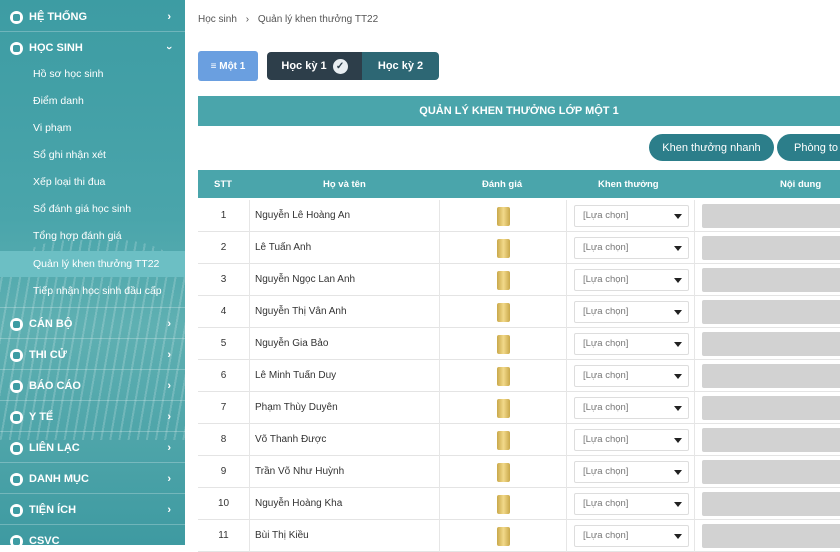 This screenshot has width=840, height=552. What do you see at coordinates (58, 101) in the screenshot?
I see `sidebar-subitem-label: Điểm danh` at bounding box center [58, 101].